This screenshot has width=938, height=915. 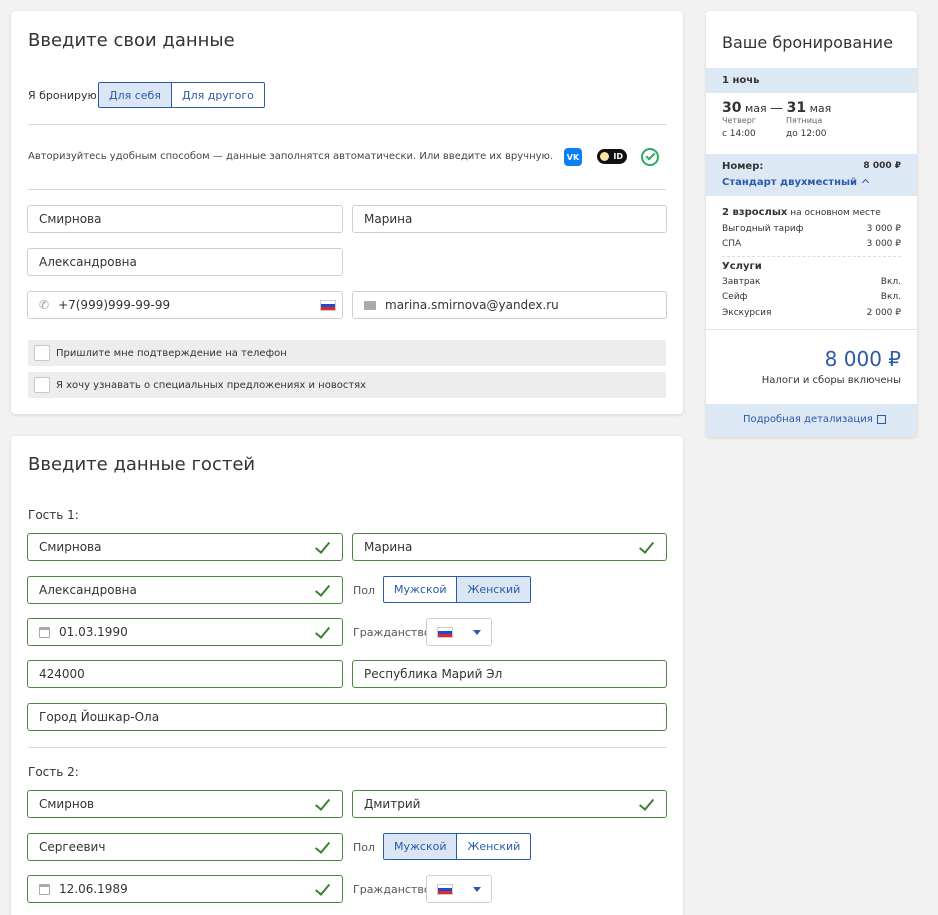 I want to click on envelope-icon, so click(x=370, y=305).